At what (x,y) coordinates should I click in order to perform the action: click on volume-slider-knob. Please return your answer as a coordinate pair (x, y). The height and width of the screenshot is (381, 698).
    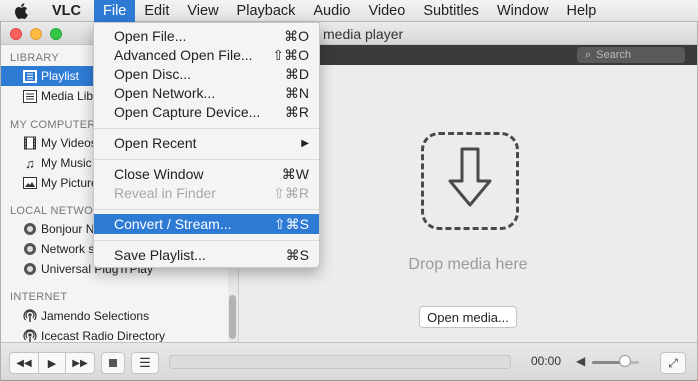
    Looking at the image, I should click on (625, 361).